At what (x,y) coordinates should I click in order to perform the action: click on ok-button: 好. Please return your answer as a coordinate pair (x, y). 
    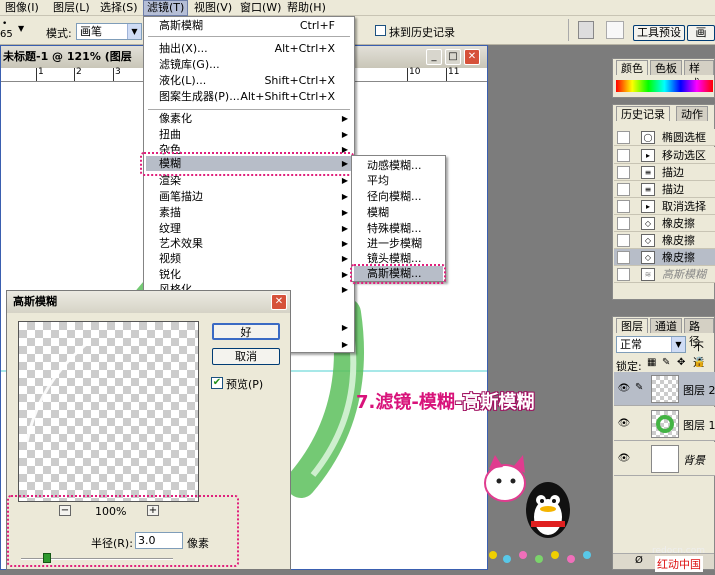
    Looking at the image, I should click on (246, 331).